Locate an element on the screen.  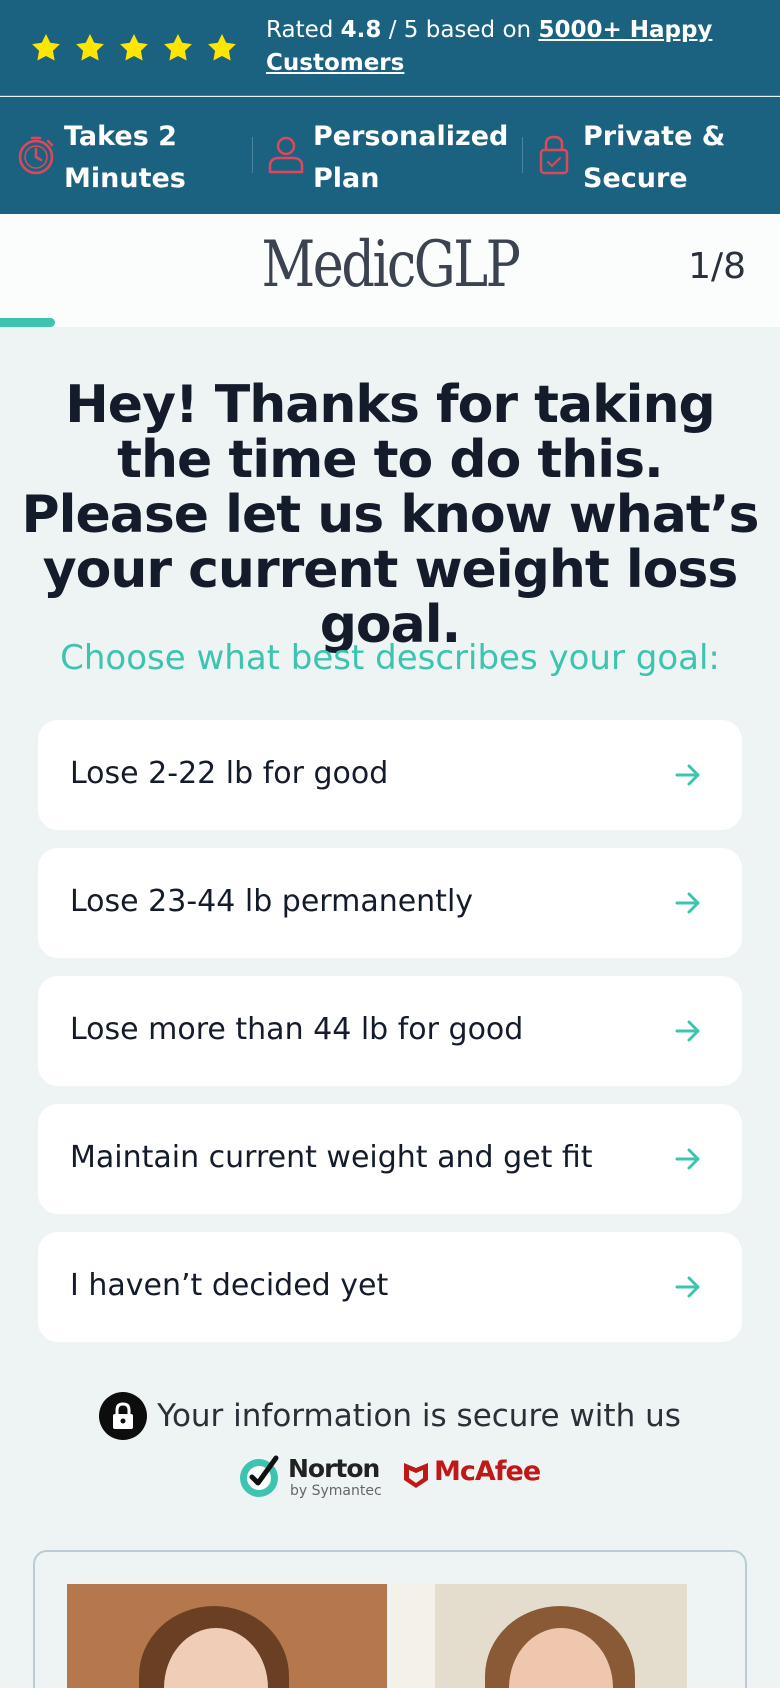
feature-line: Secure is located at coordinates (635, 178).